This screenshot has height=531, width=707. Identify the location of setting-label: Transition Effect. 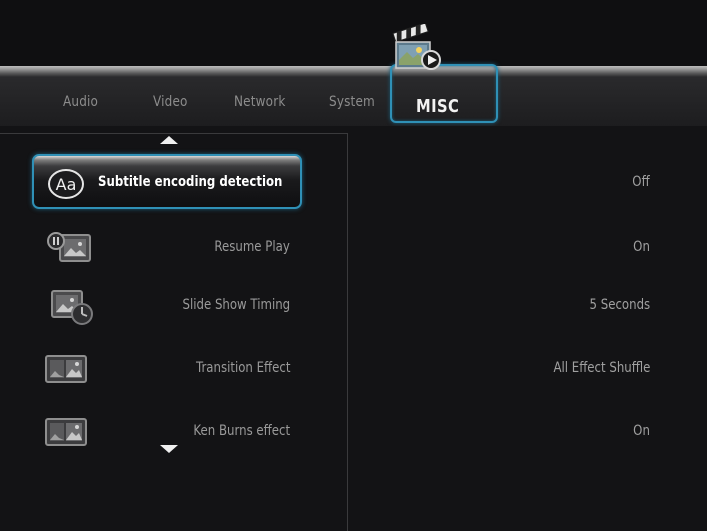
(242, 368).